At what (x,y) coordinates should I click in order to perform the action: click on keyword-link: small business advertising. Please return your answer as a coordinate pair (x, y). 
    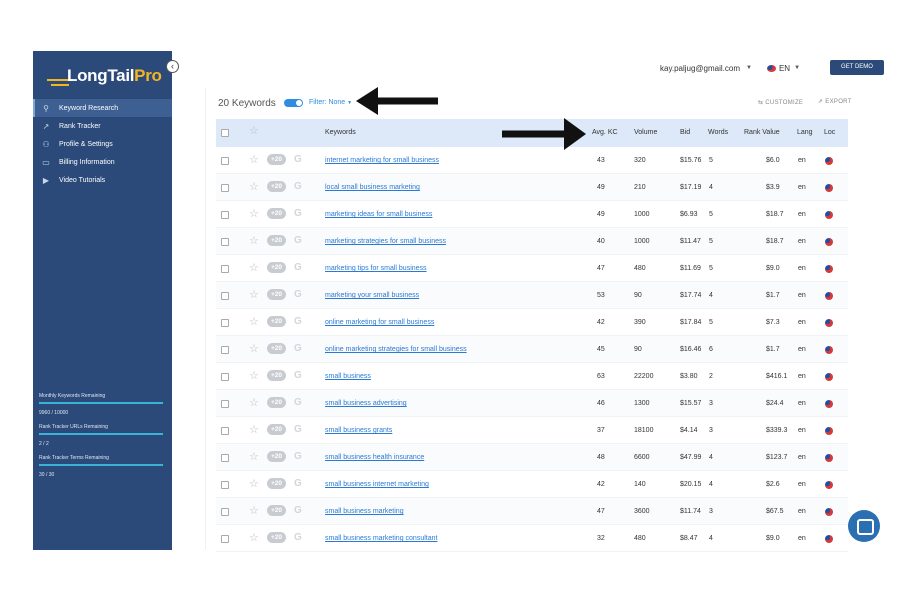
    Looking at the image, I should click on (366, 403).